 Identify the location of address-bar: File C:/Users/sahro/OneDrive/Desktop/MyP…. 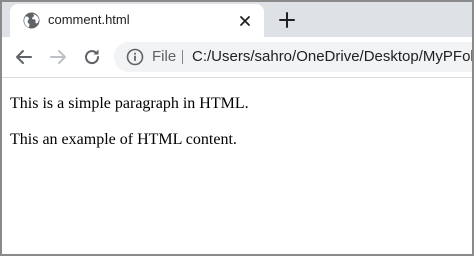
(293, 57).